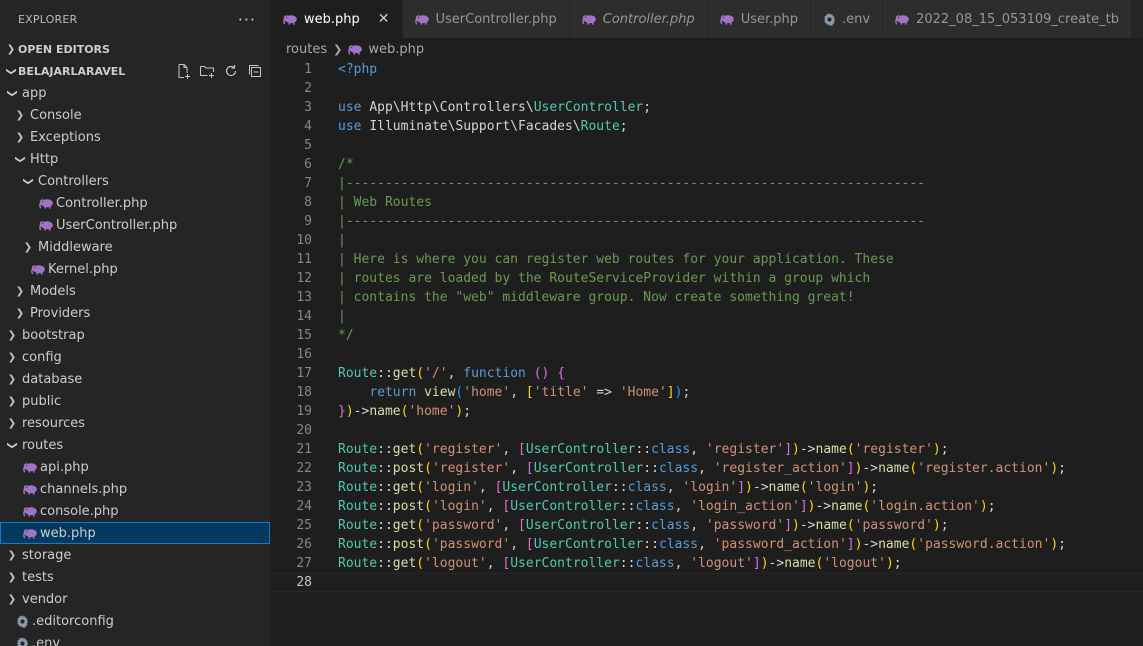  Describe the element at coordinates (135, 269) in the screenshot. I see `tree-item-kernel-php: Kernel.php` at that location.